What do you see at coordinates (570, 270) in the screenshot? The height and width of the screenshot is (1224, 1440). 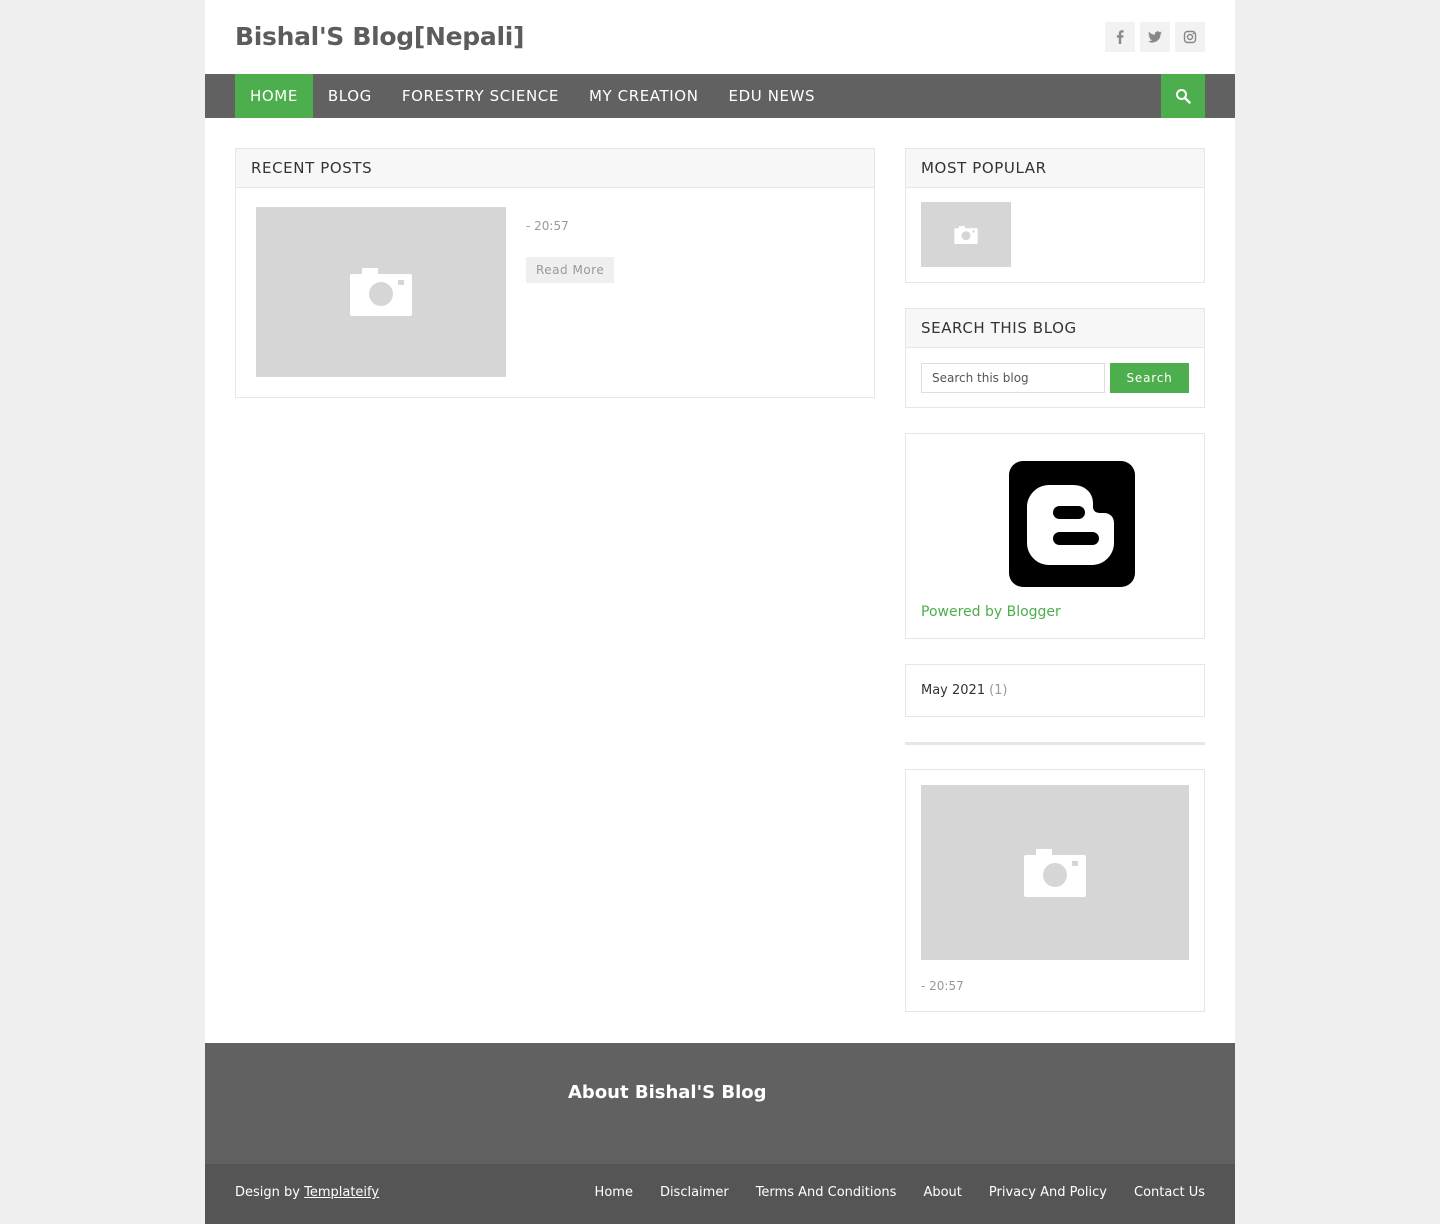 I see `read-more-button: Read More` at bounding box center [570, 270].